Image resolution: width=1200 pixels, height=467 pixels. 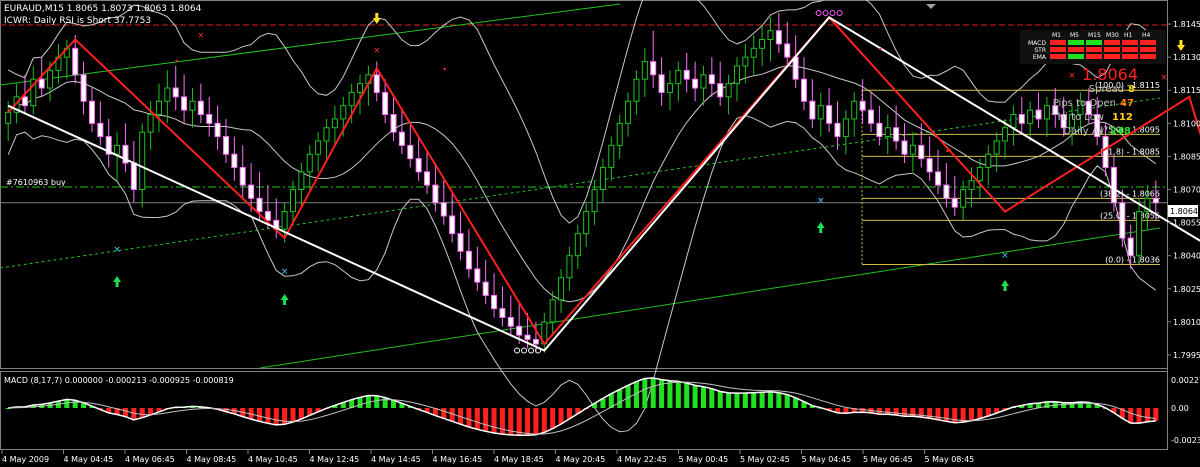 What do you see at coordinates (103, 9) in the screenshot?
I see `symbol-header: EURAUD,M15 1.8065 1.8073 1.8063 1.8064` at bounding box center [103, 9].